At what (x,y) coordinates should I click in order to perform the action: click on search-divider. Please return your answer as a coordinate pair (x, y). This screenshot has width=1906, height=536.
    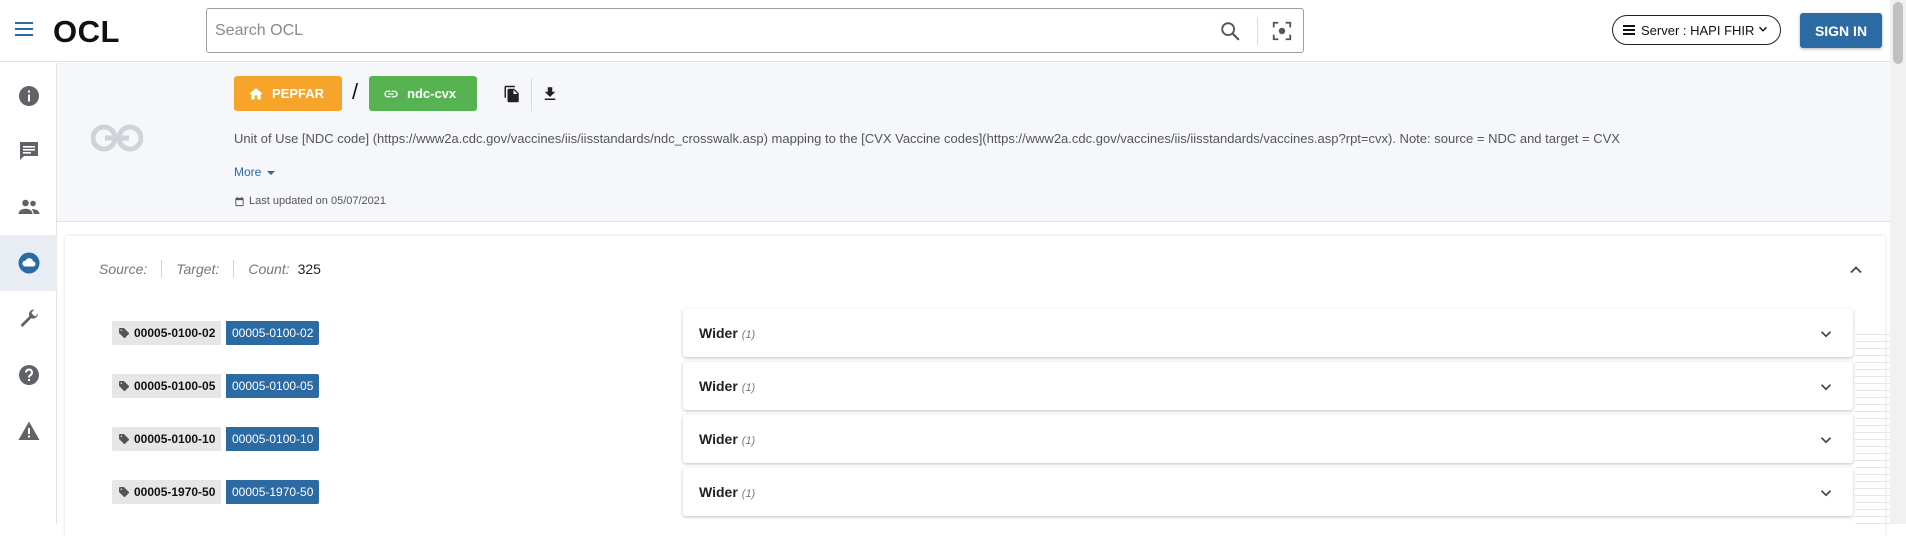
    Looking at the image, I should click on (1257, 31).